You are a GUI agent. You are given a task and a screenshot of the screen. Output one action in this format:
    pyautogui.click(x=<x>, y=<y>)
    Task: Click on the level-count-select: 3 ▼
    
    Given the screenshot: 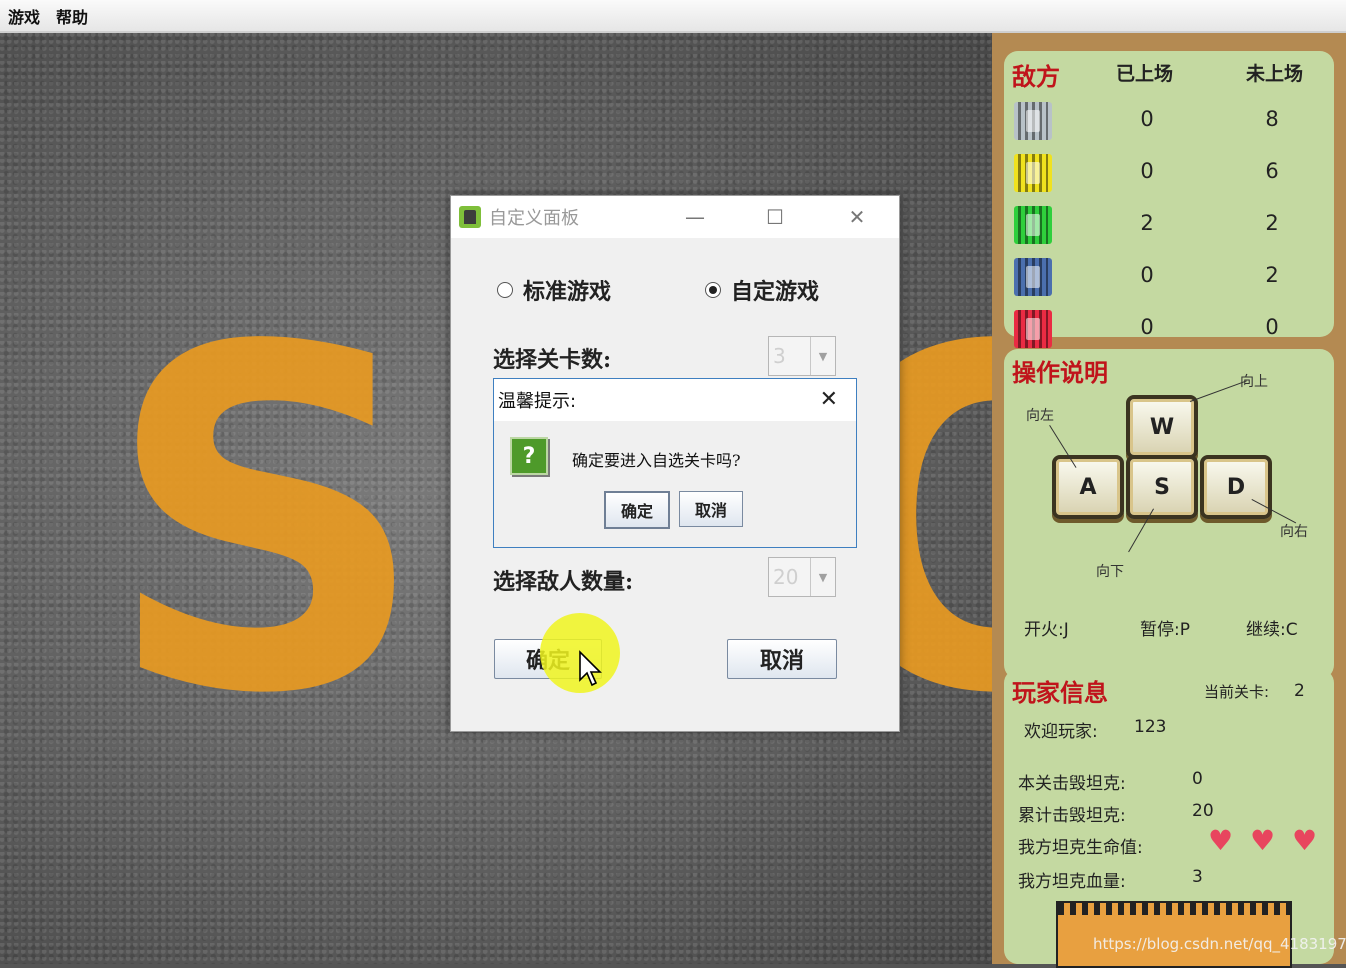 What is the action you would take?
    pyautogui.click(x=802, y=356)
    